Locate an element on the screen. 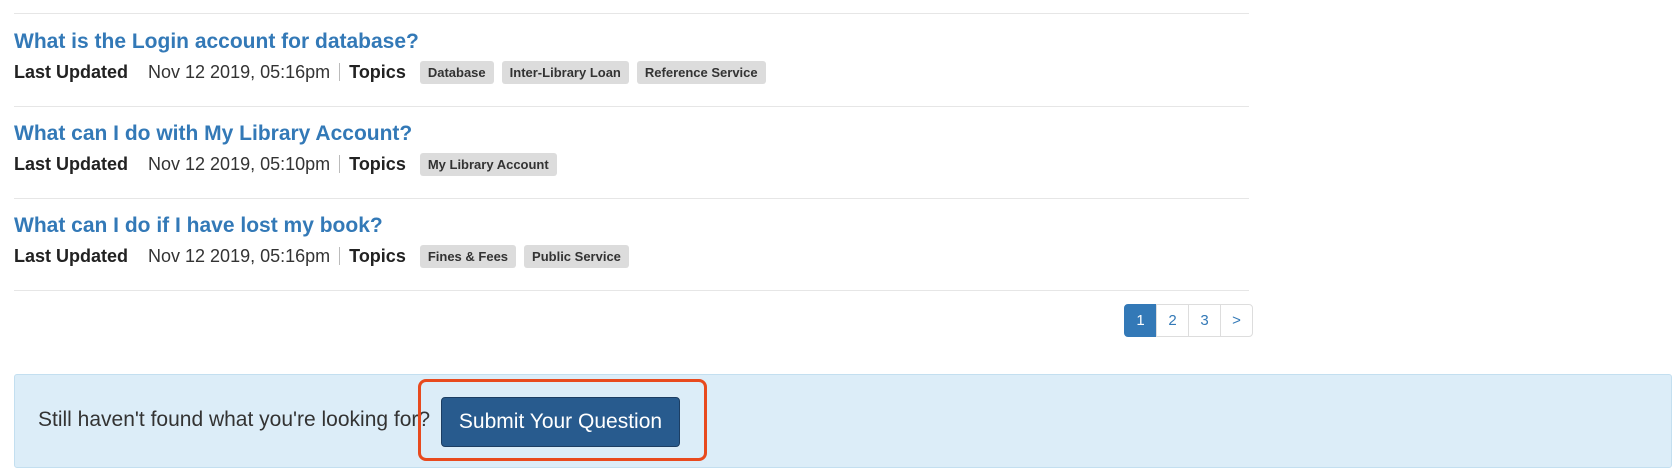 The height and width of the screenshot is (475, 1680). topic-tag: My Library Account is located at coordinates (488, 164).